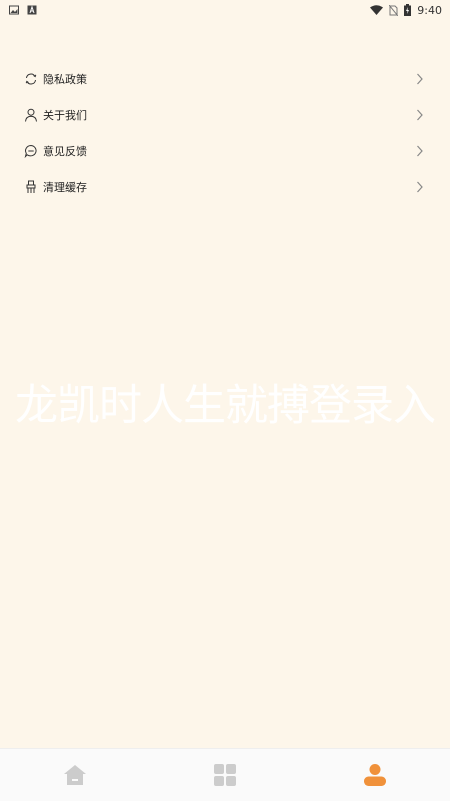 This screenshot has width=450, height=801. Describe the element at coordinates (65, 115) in the screenshot. I see `menu-item-label: 关于我们` at that location.